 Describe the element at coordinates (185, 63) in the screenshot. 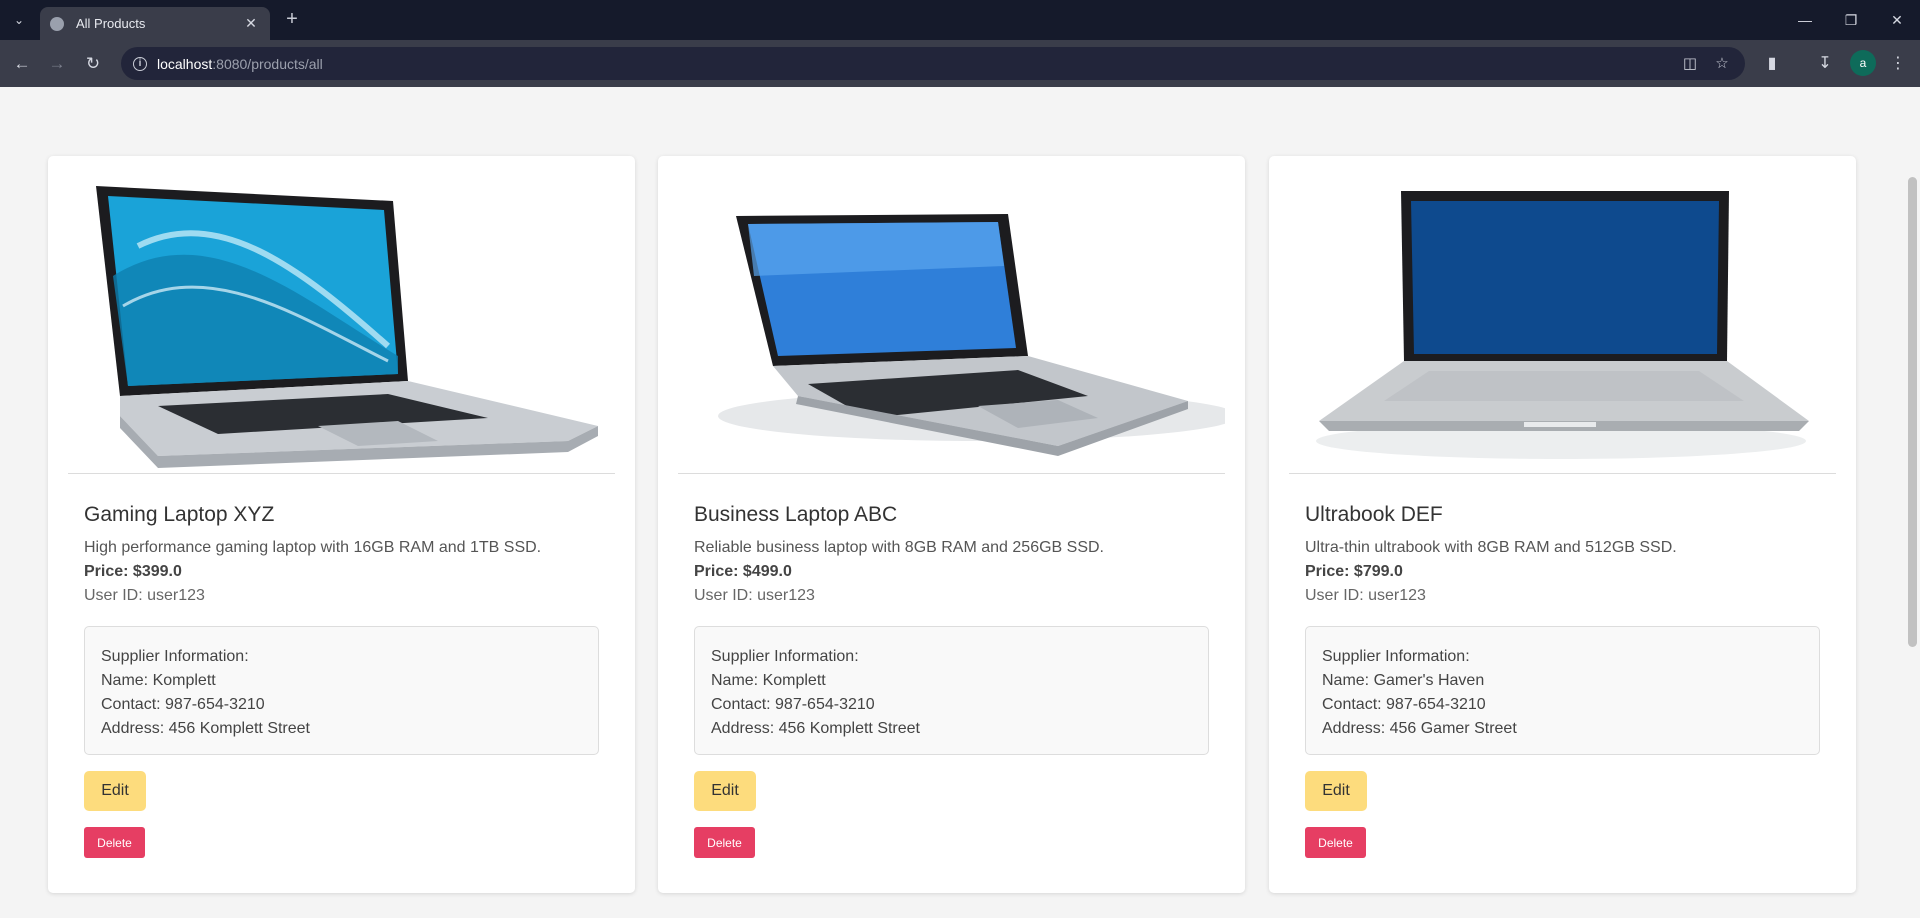

I see `url-host: localhost` at that location.